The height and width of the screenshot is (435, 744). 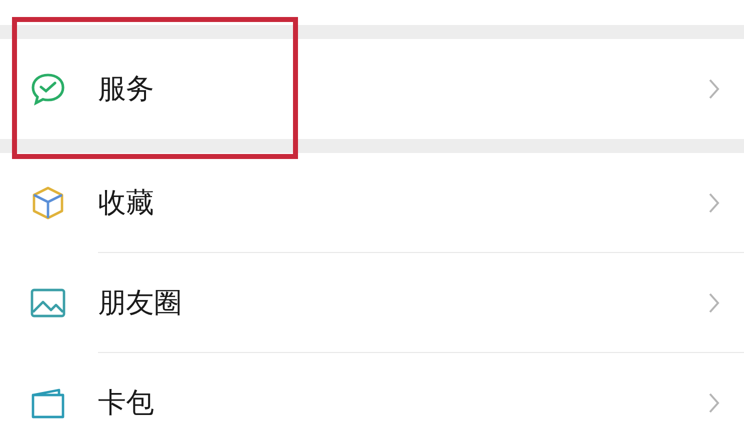 What do you see at coordinates (126, 203) in the screenshot?
I see `menu-item-label: 收藏` at bounding box center [126, 203].